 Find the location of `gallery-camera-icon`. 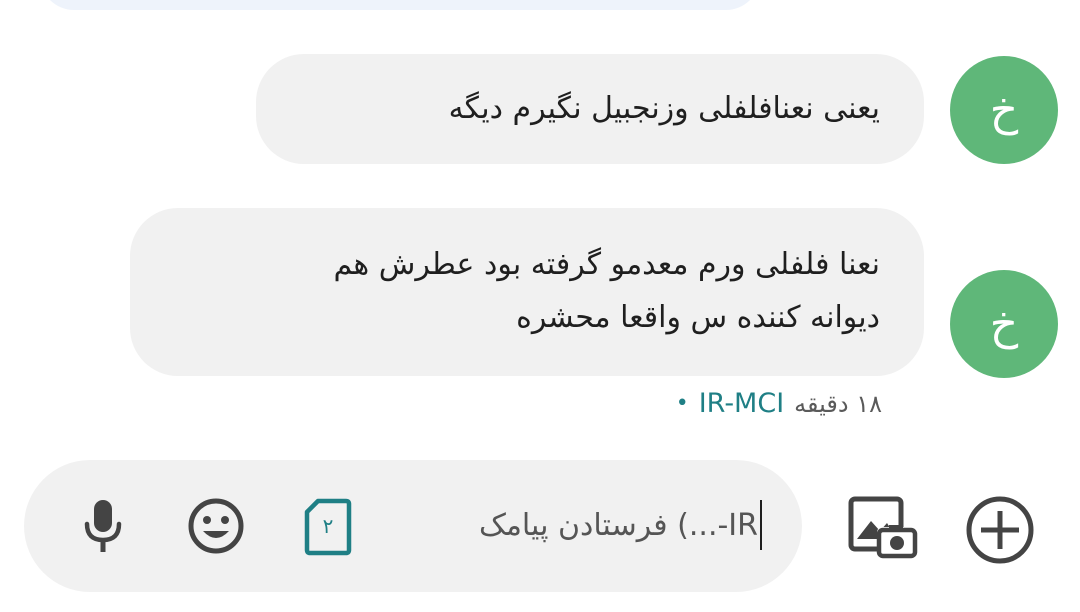

gallery-camera-icon is located at coordinates (883, 527).